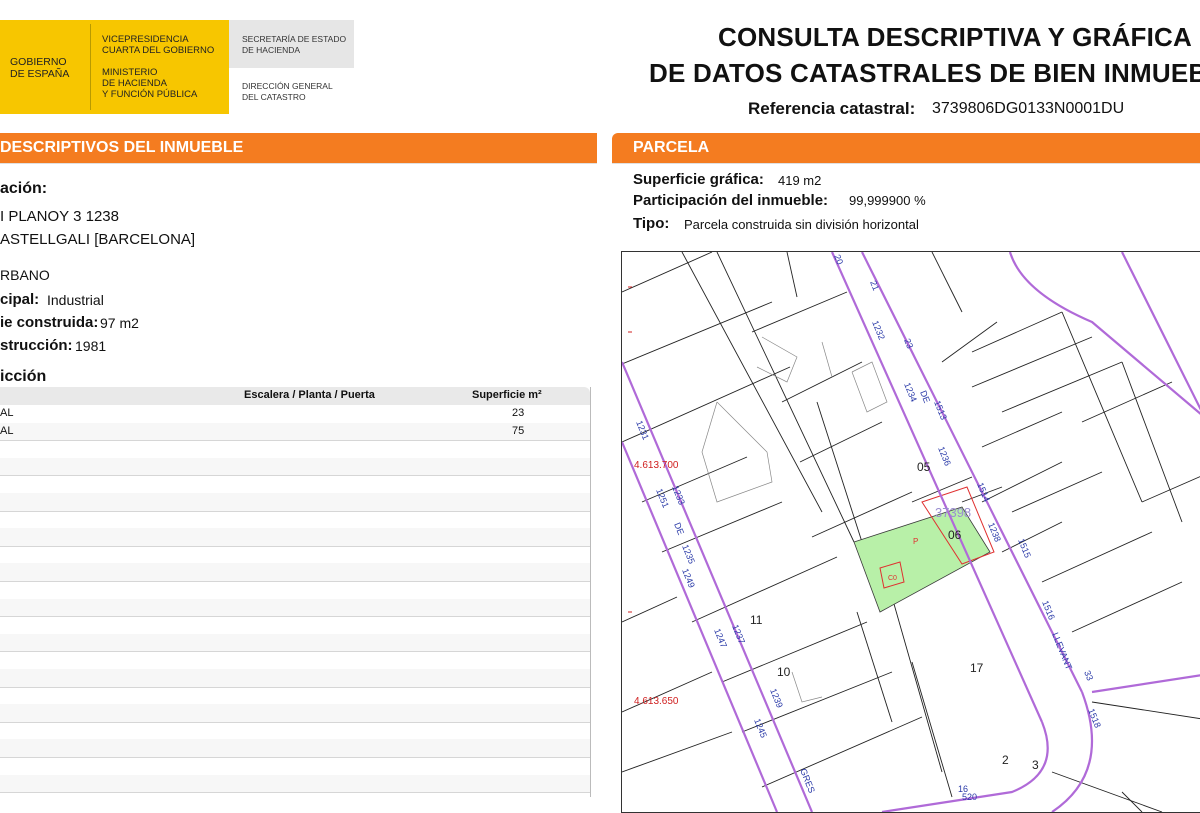  I want to click on street-number-label: 1516, so click(1048, 610).